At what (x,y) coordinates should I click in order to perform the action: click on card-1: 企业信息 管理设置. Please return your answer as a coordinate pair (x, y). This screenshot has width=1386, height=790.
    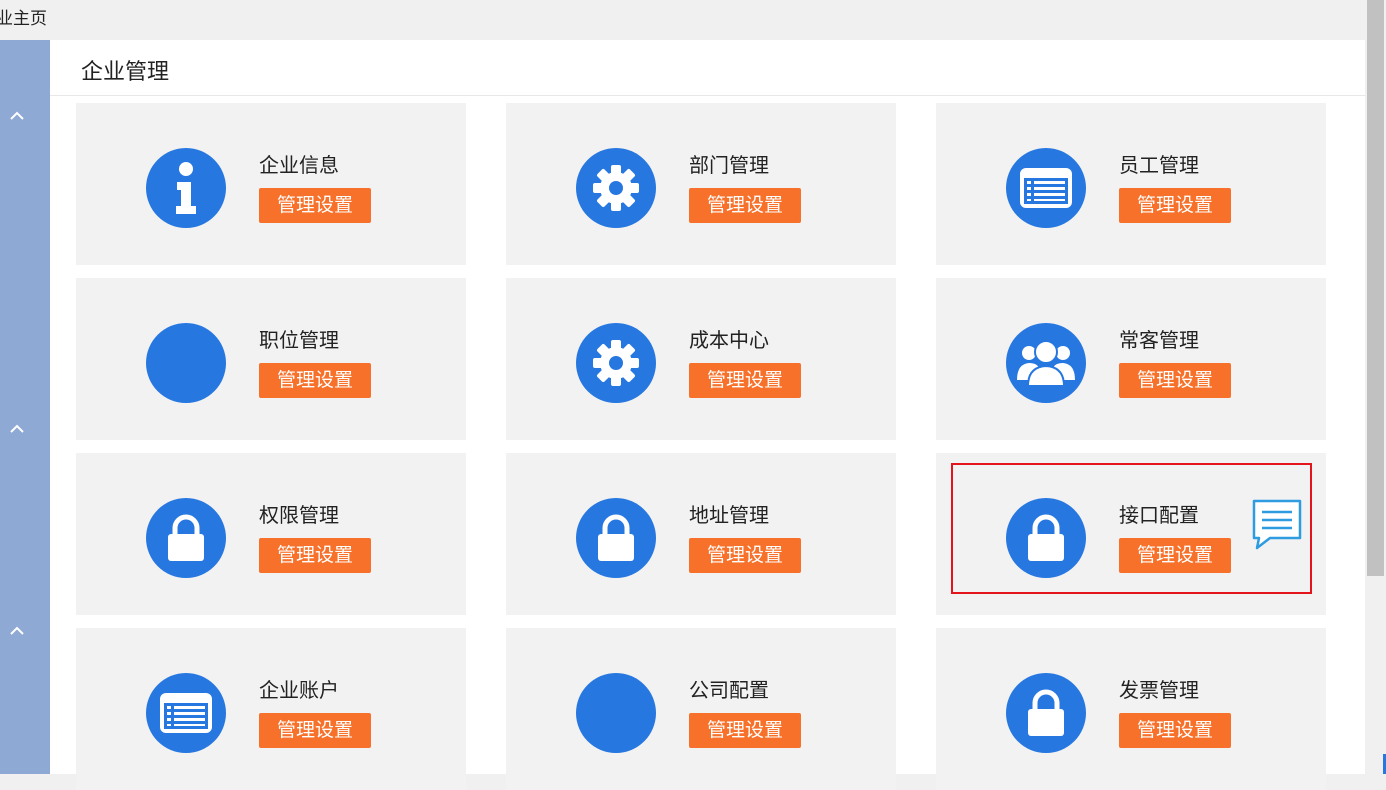
    Looking at the image, I should click on (271, 184).